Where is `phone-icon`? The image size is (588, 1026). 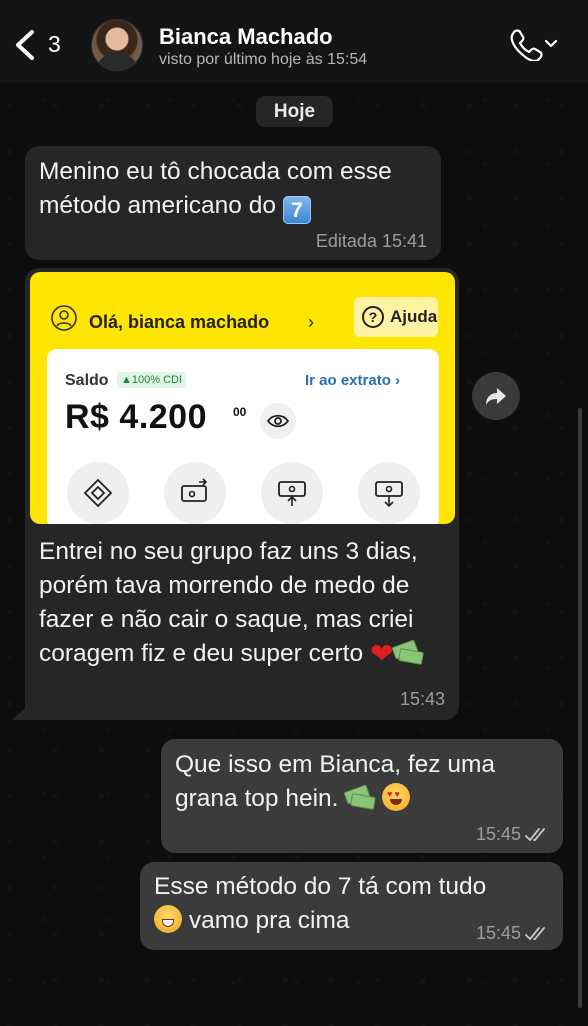 phone-icon is located at coordinates (536, 44).